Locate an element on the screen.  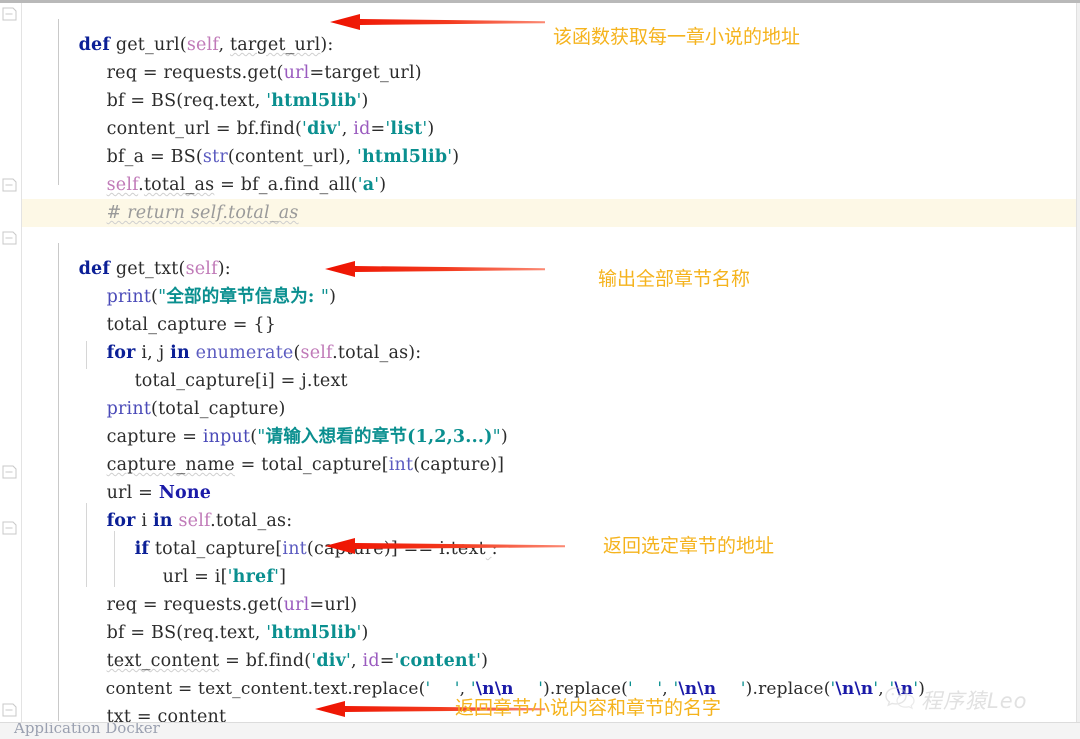
code-line: url = None is located at coordinates (141, 477).